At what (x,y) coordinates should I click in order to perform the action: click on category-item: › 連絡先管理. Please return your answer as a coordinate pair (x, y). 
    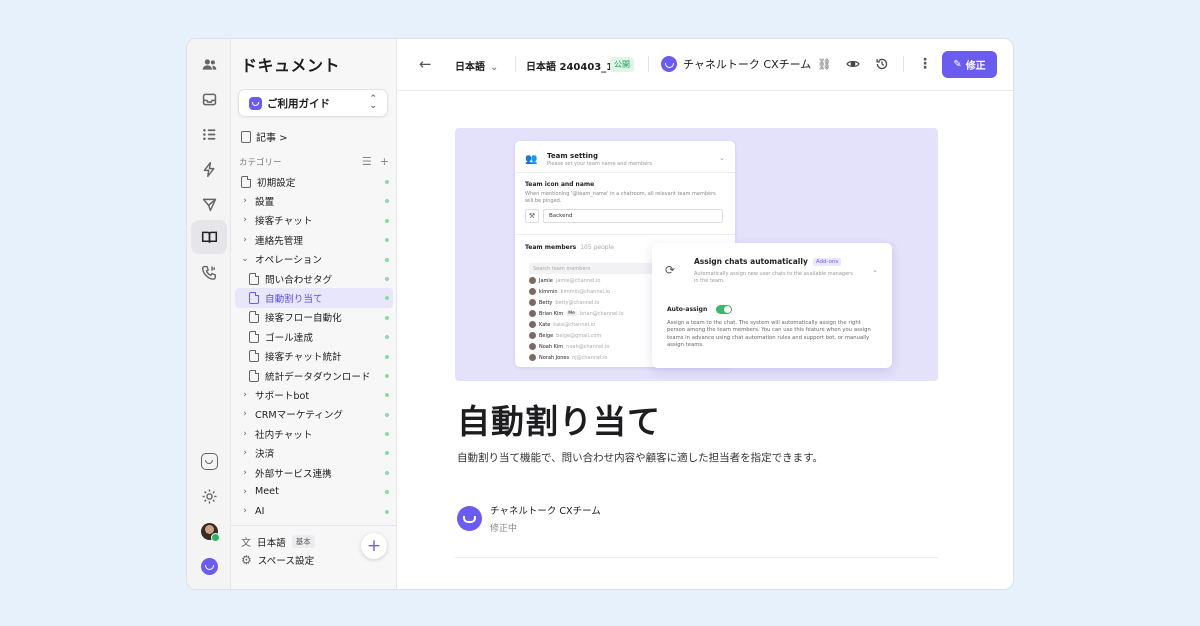
    Looking at the image, I should click on (314, 239).